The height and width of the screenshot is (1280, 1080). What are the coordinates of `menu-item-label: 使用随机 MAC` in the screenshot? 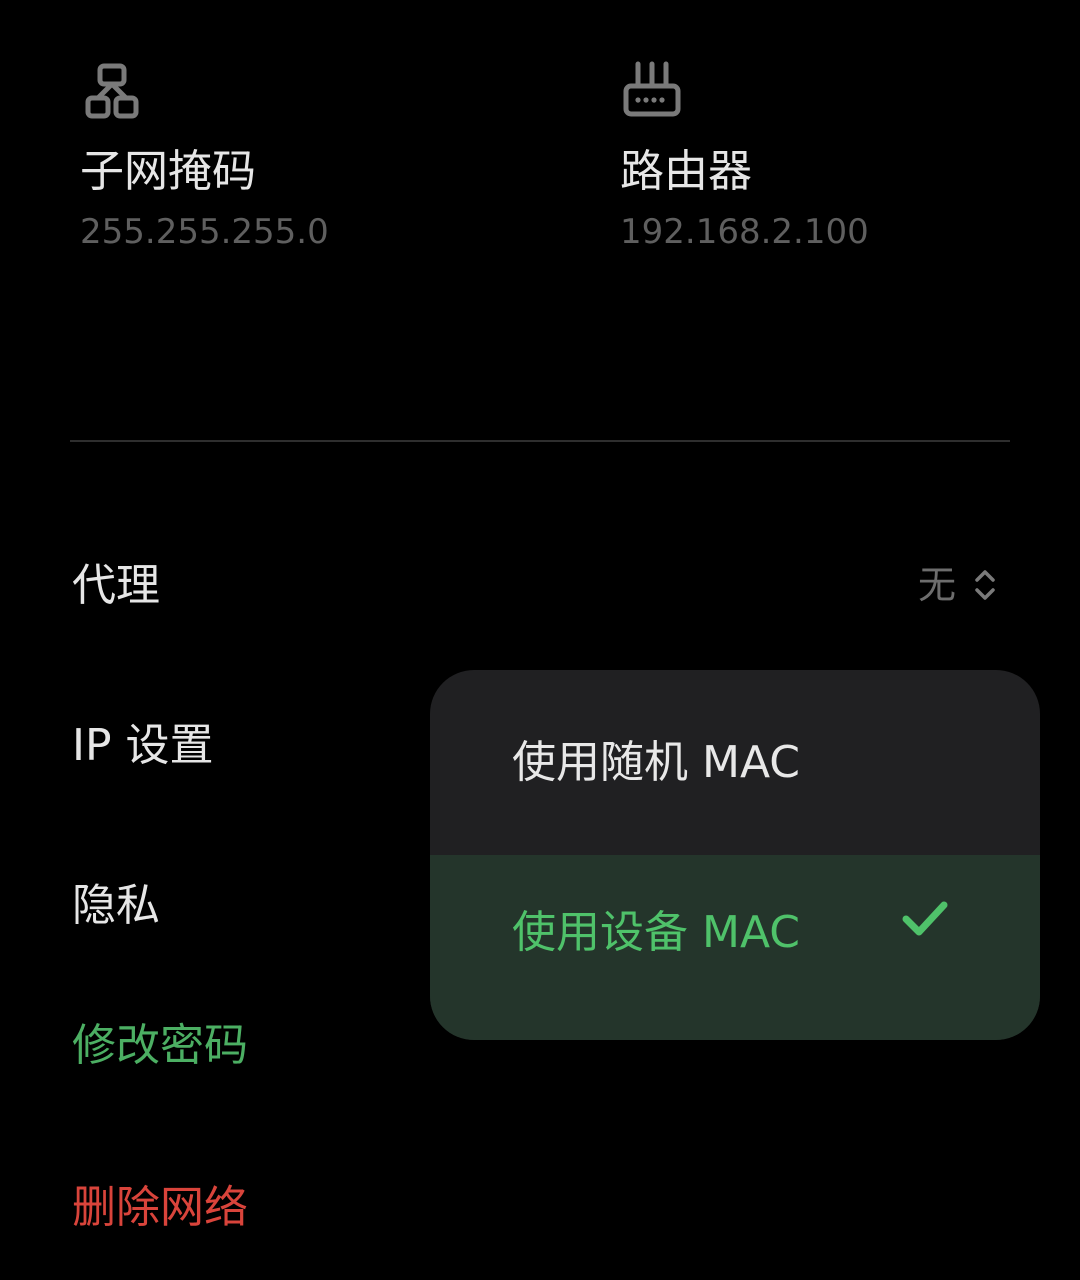 It's located at (656, 762).